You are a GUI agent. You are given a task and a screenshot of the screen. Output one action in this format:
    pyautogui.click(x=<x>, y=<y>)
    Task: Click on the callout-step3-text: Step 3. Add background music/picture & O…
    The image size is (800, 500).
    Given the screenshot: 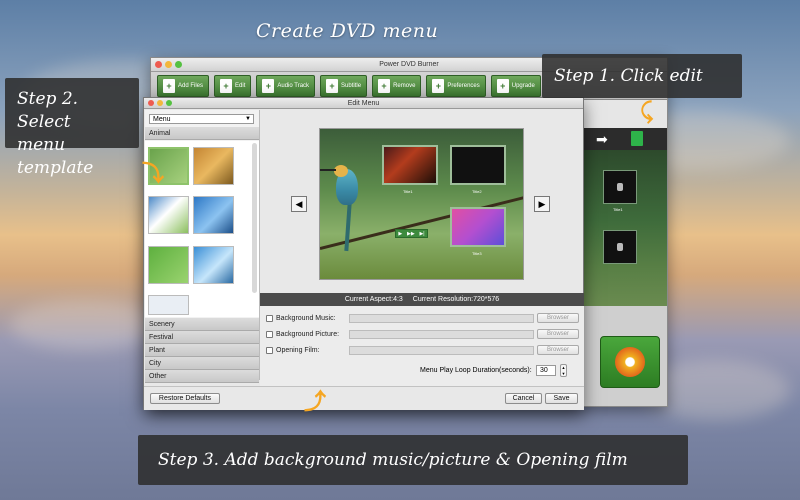 What is the action you would take?
    pyautogui.click(x=393, y=460)
    